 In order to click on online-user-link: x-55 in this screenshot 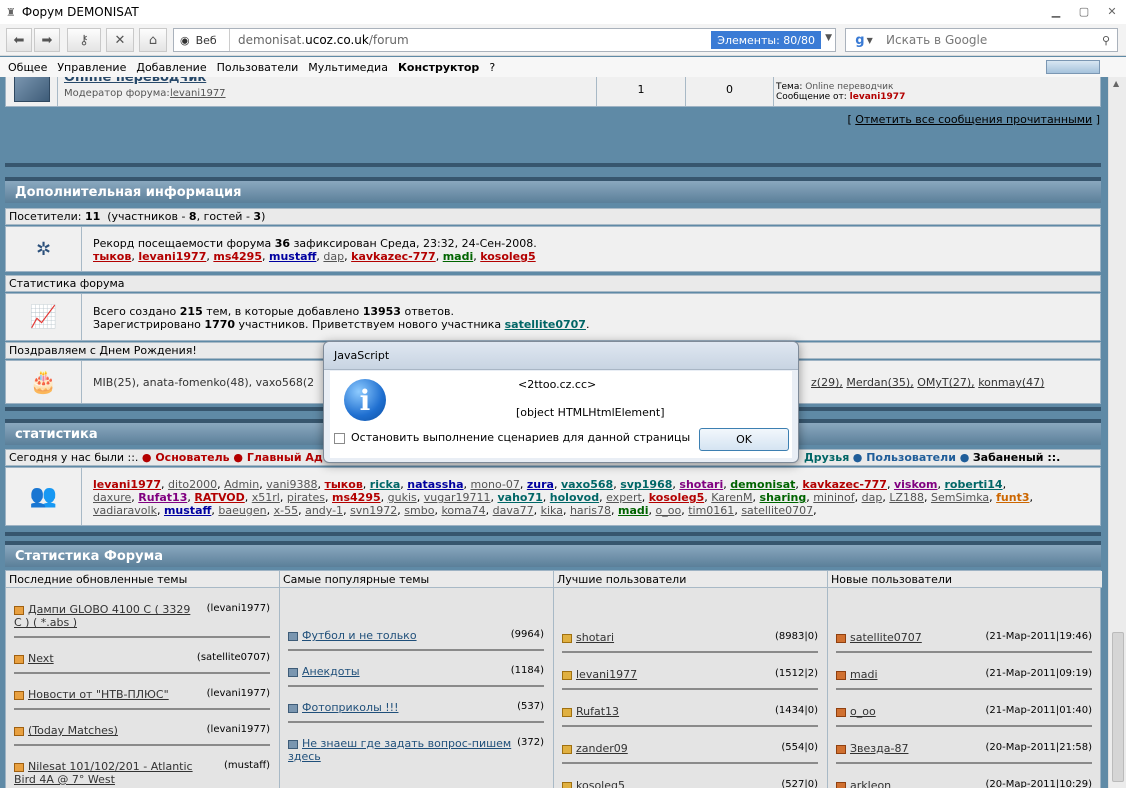, I will do `click(286, 510)`.